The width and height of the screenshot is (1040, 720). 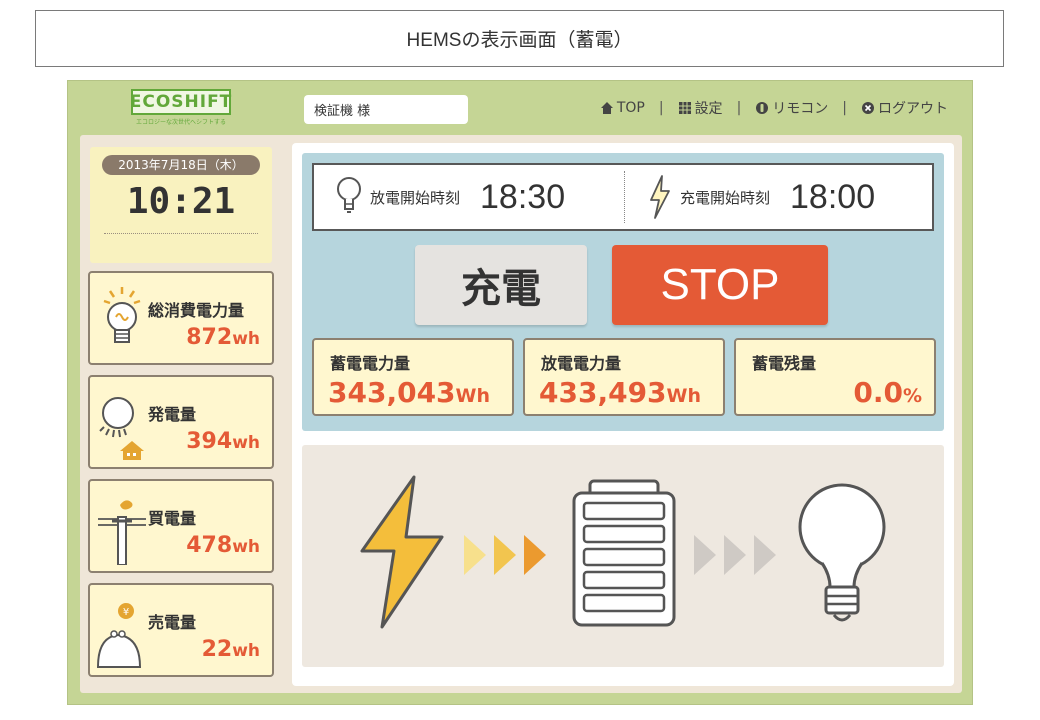 I want to click on discharge-arrows-icon, so click(x=735, y=555).